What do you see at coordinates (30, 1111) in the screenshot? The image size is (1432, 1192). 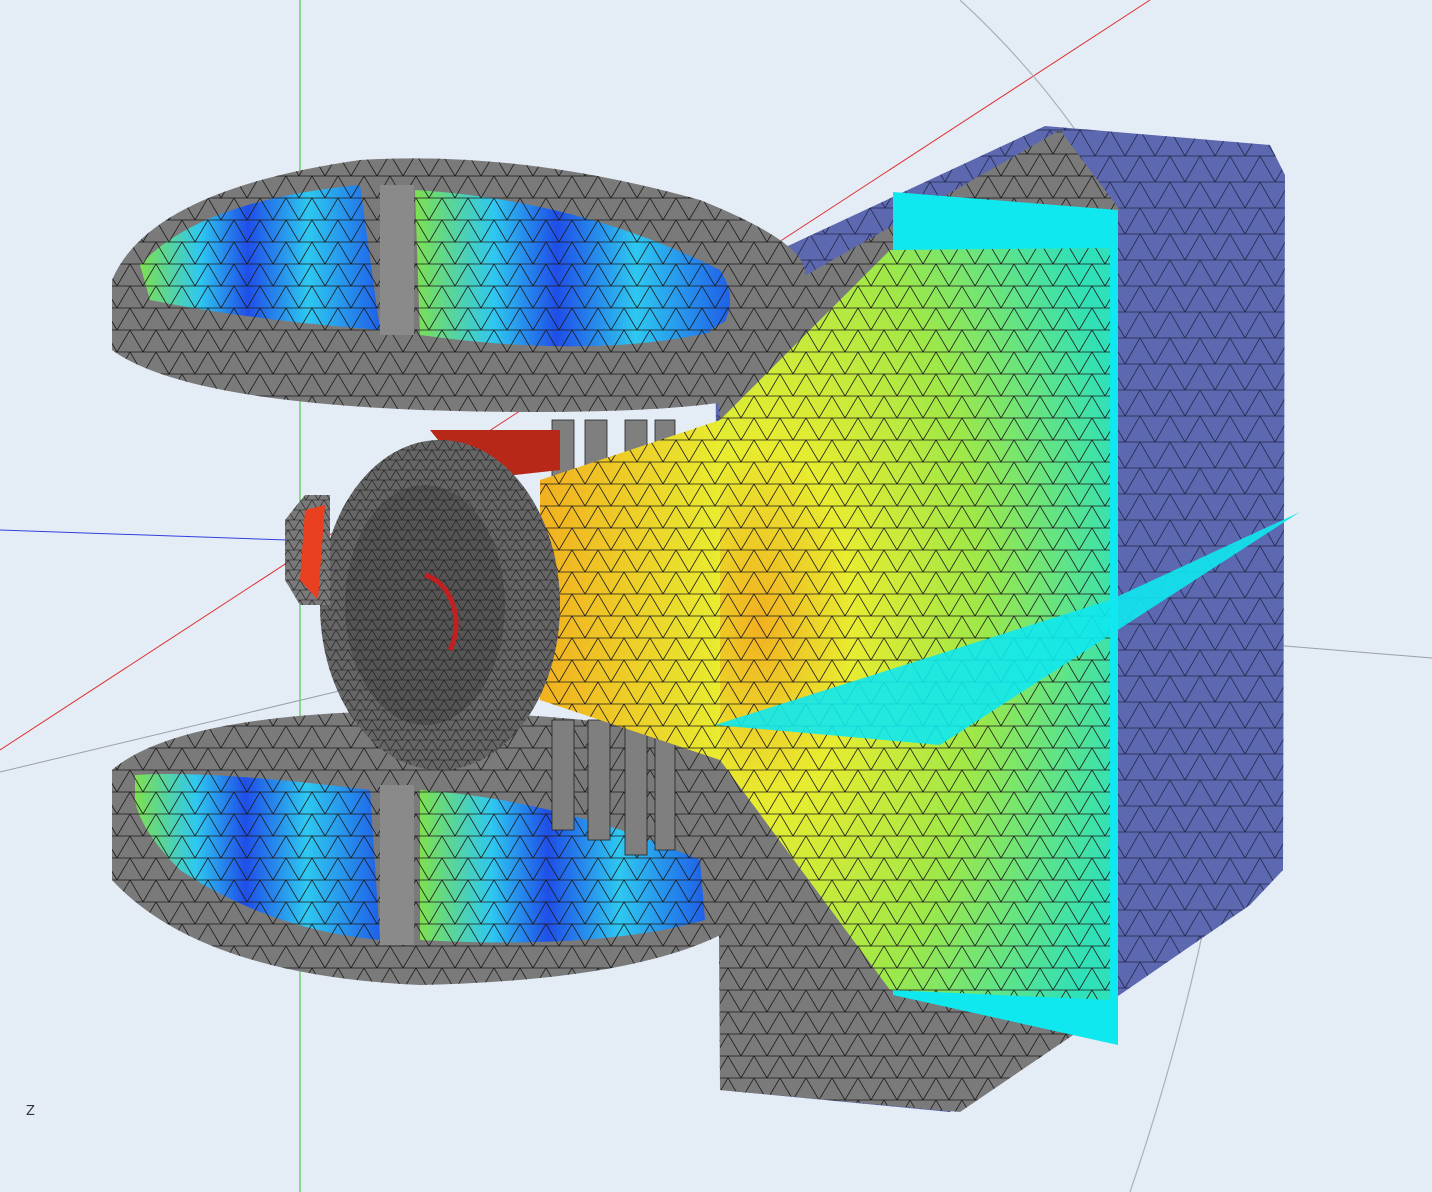 I see `z-axis-label: Z` at bounding box center [30, 1111].